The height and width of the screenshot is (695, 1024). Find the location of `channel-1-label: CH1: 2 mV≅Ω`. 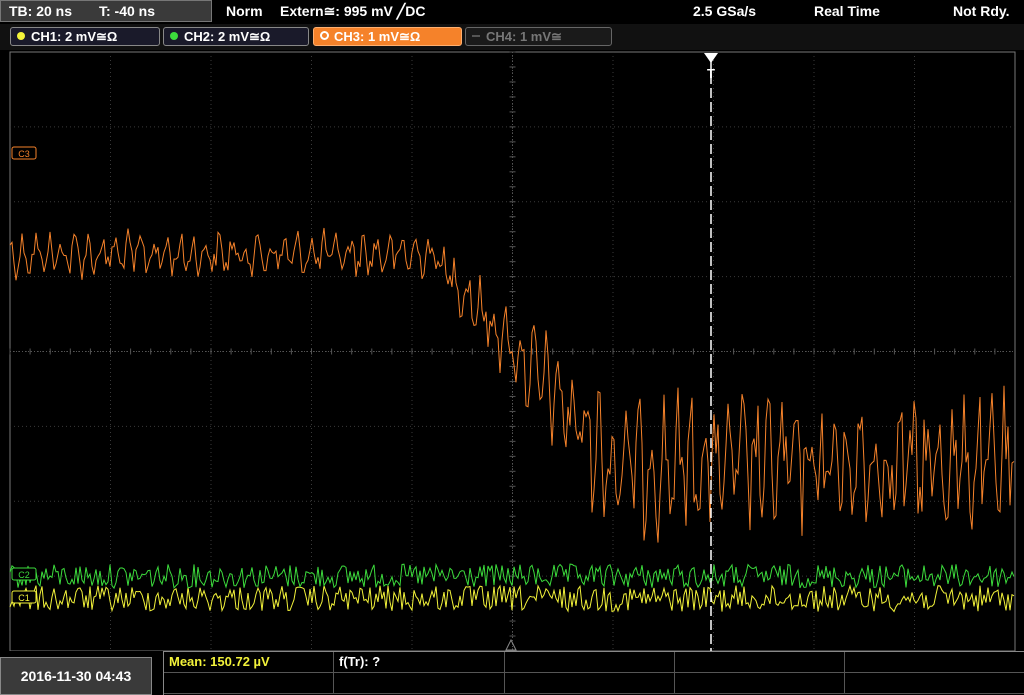

channel-1-label: CH1: 2 mV≅Ω is located at coordinates (74, 36).